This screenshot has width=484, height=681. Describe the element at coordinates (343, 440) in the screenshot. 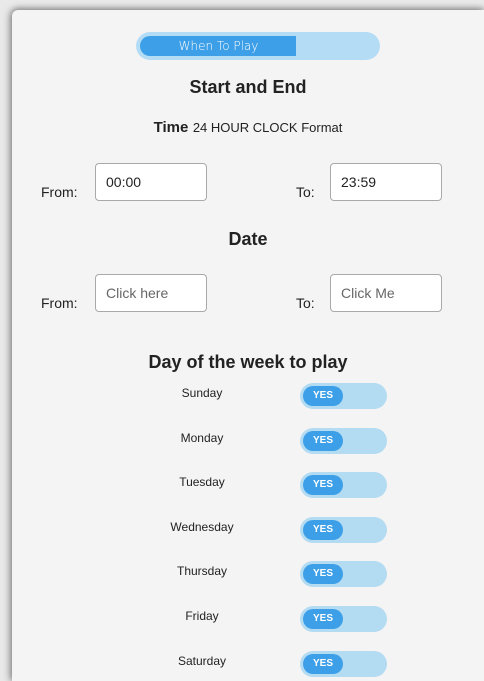

I see `day-toggle-monday: YES` at that location.